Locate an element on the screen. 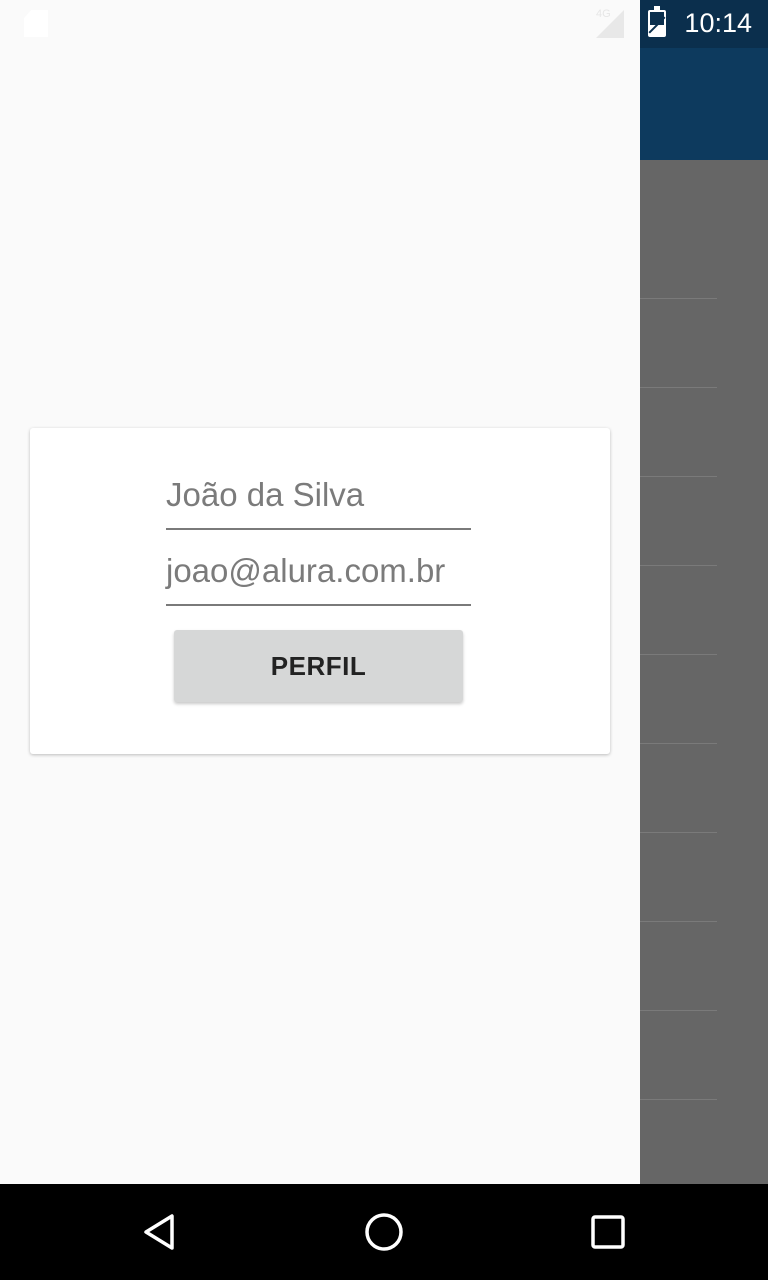 Image resolution: width=768 pixels, height=1280 pixels. email-field: joao@alura.com.br is located at coordinates (318, 576).